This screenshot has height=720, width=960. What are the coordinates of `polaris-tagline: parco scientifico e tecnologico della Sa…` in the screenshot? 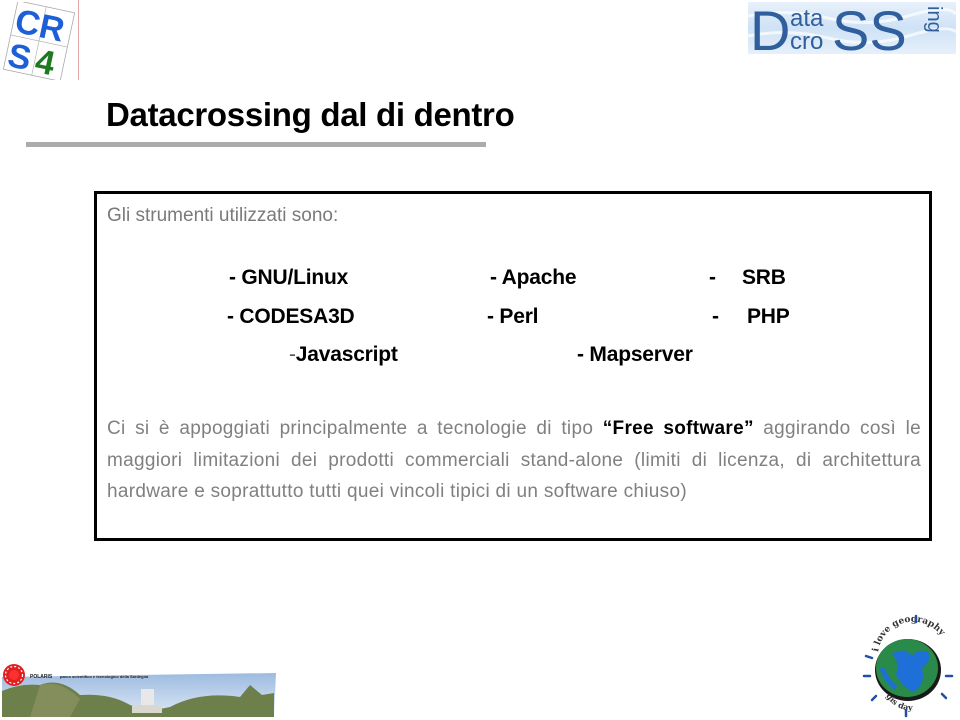 It's located at (104, 676).